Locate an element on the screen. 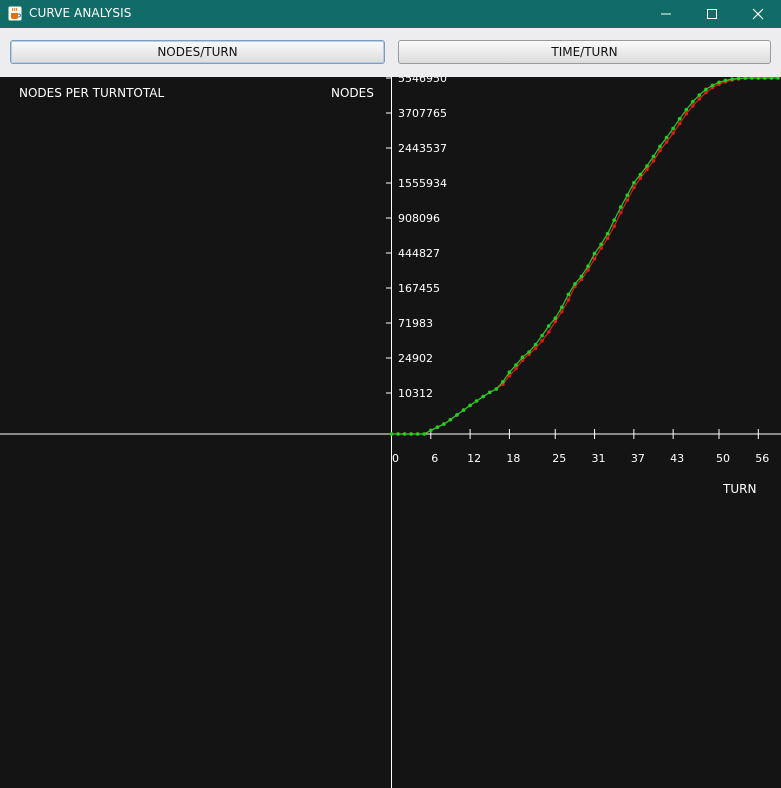 This screenshot has width=781, height=788. minimize-button is located at coordinates (666, 14).